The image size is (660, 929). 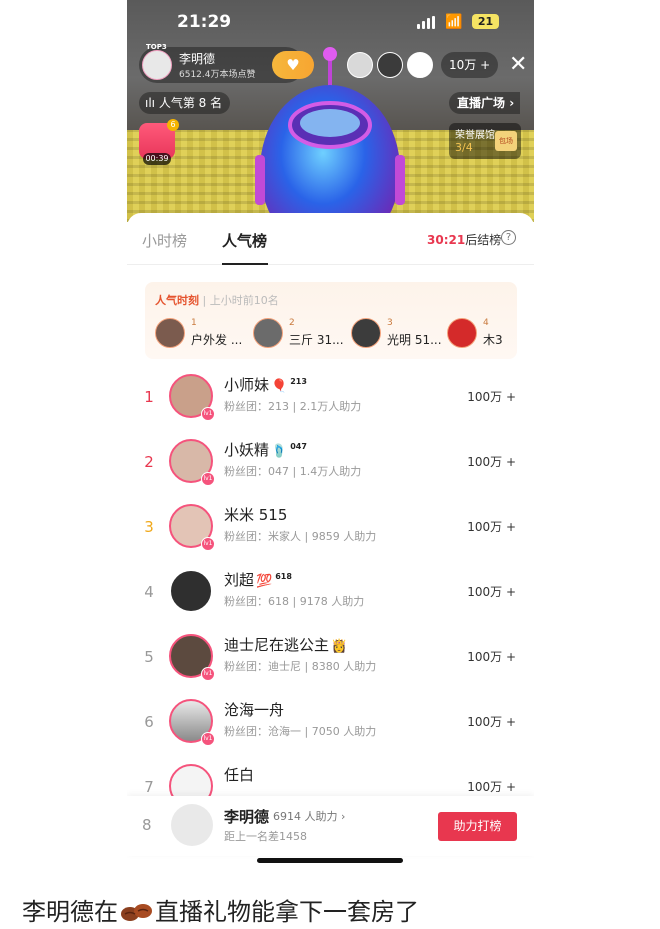 I want to click on live-plaza-button: 直播广场 ›, so click(x=485, y=103).